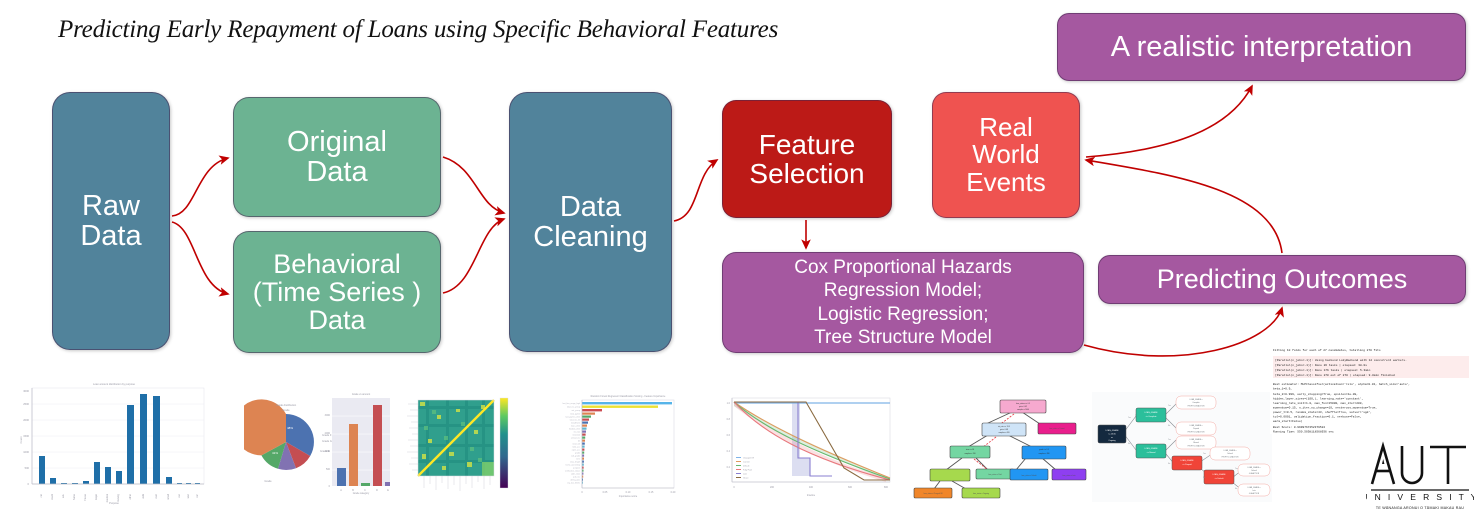 The width and height of the screenshot is (1481, 522). I want to click on aut-logo-maori-text: TE WĀNANGA ARONUI O TĀMAKI MAKAU RAU, so click(1420, 508).